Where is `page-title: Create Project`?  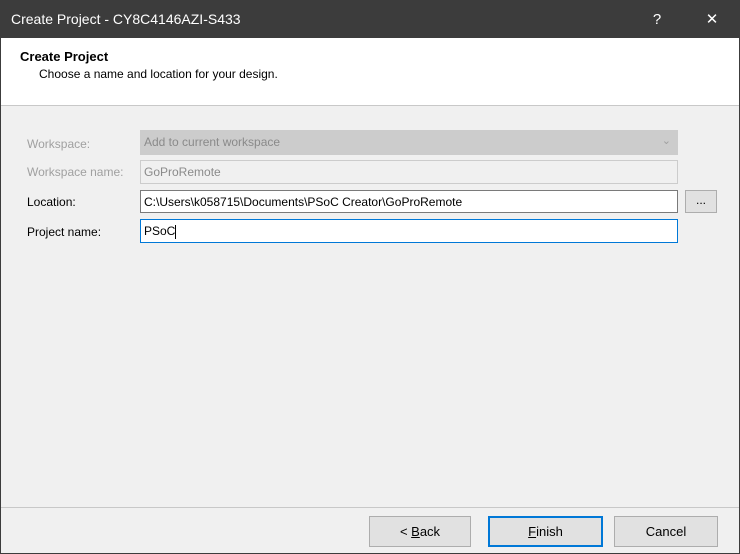 page-title: Create Project is located at coordinates (64, 56).